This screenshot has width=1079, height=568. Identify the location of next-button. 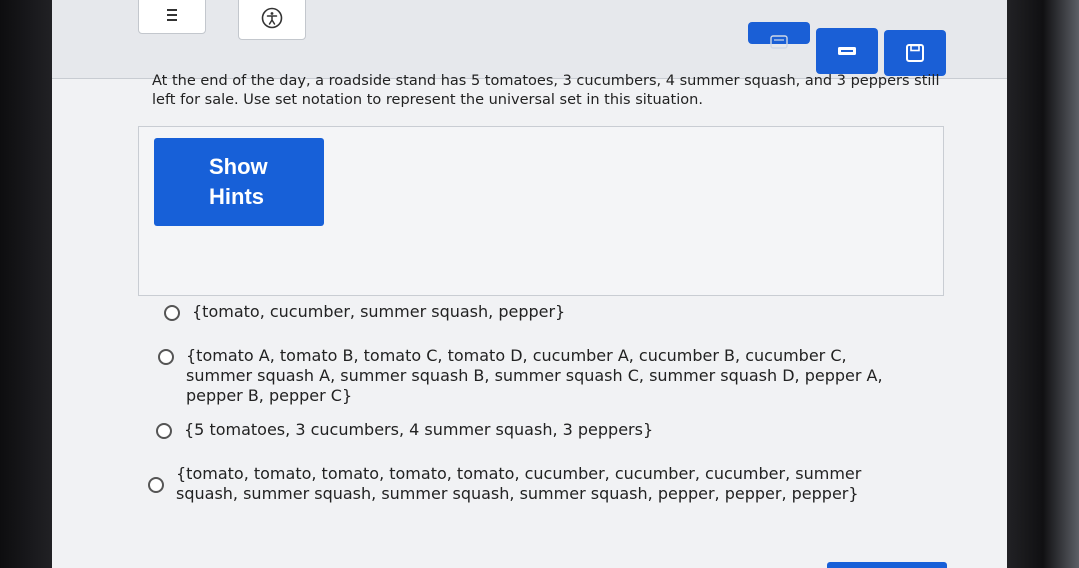
(887, 565).